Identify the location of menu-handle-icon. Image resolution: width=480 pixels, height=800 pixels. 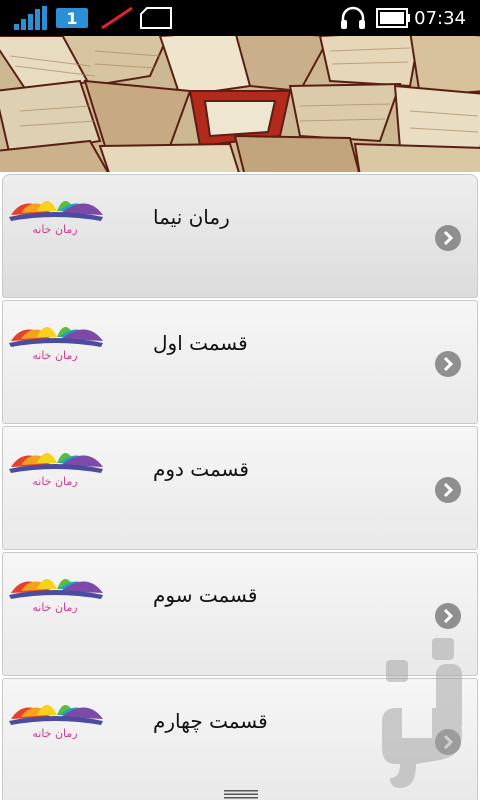
(241, 794).